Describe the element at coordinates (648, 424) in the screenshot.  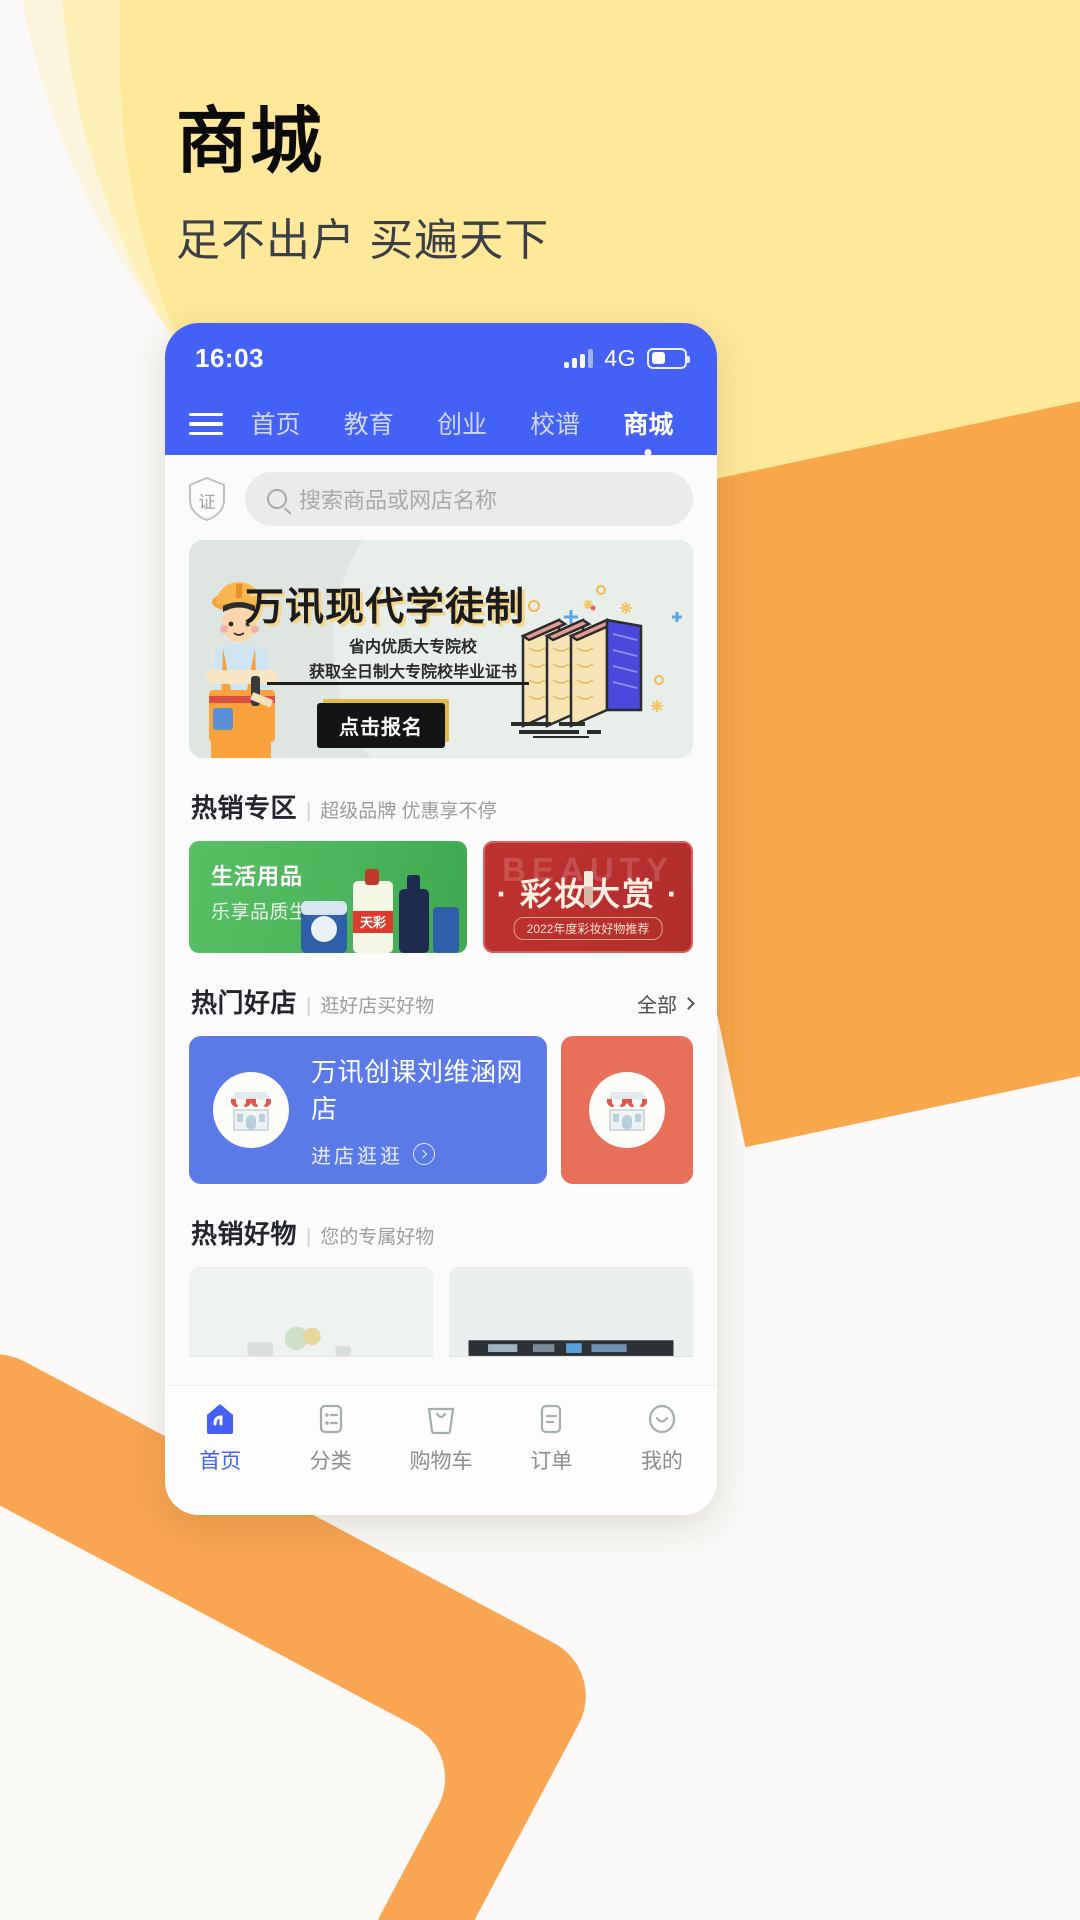
I see `nav-tab-mall: 商城` at that location.